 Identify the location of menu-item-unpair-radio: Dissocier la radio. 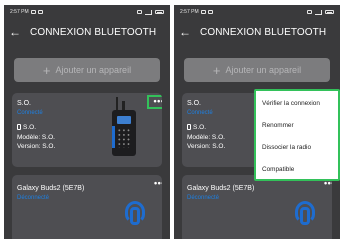
(286, 147).